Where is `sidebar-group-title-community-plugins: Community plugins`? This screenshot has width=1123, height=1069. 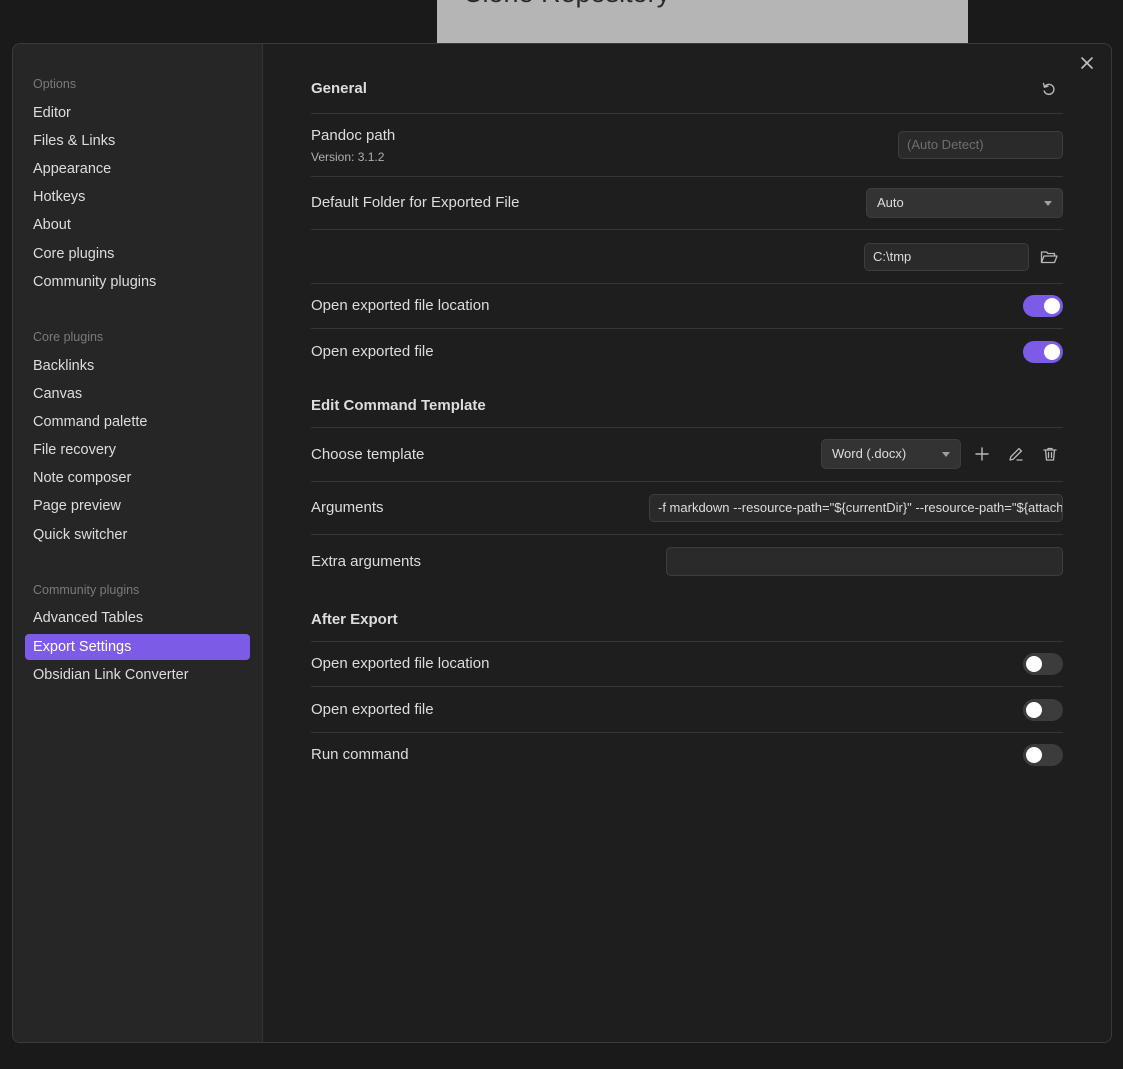 sidebar-group-title-community-plugins: Community plugins is located at coordinates (86, 590).